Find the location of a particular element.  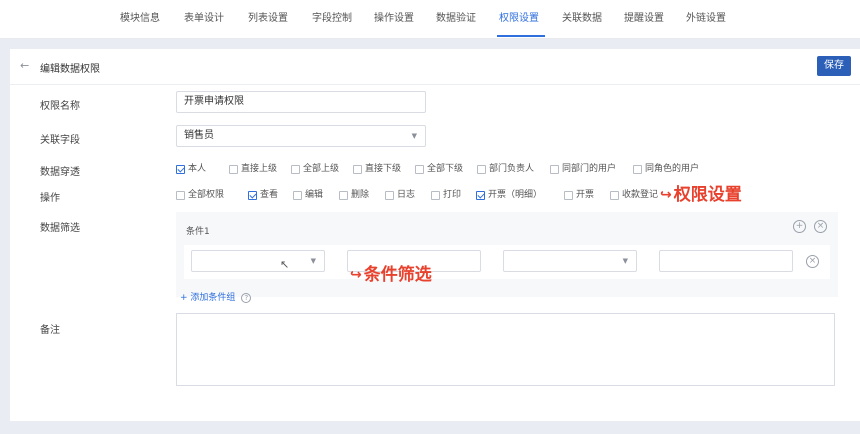

option-label: 删除 is located at coordinates (360, 195).